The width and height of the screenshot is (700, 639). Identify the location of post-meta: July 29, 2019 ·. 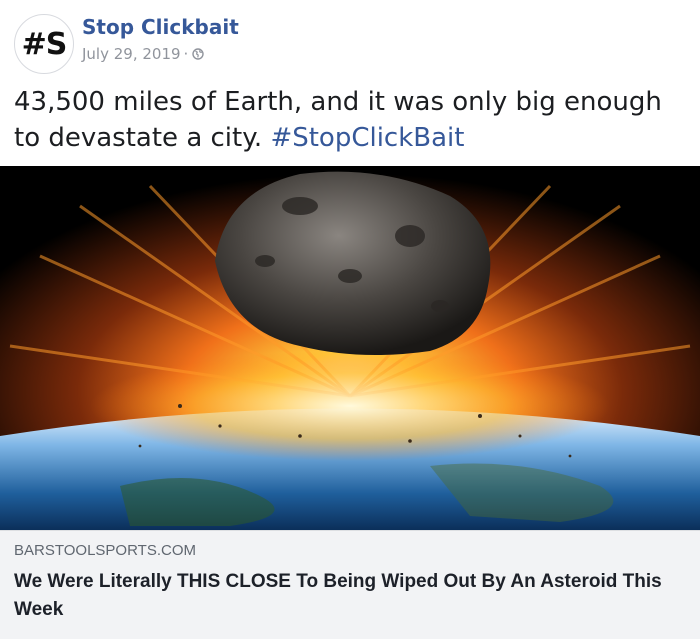
(143, 54).